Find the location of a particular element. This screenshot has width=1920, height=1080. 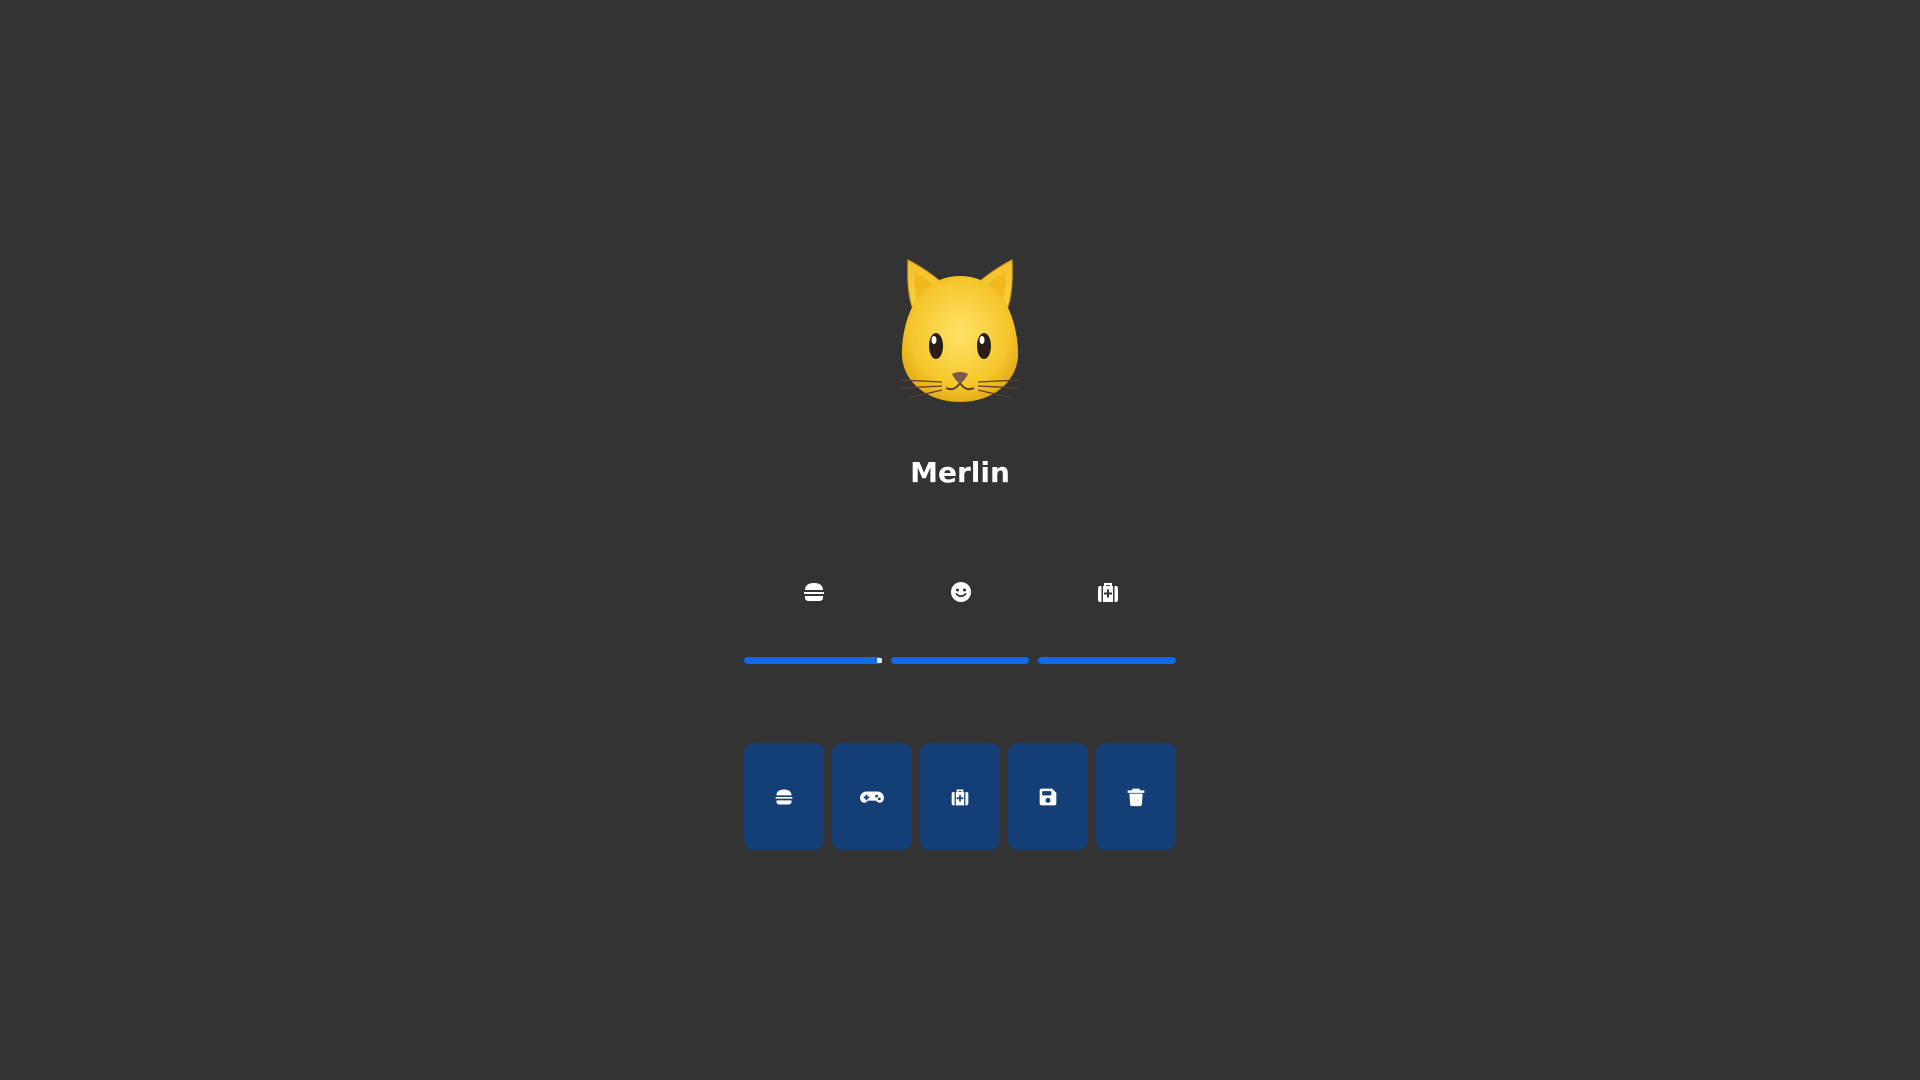

medkit-icon is located at coordinates (960, 797).